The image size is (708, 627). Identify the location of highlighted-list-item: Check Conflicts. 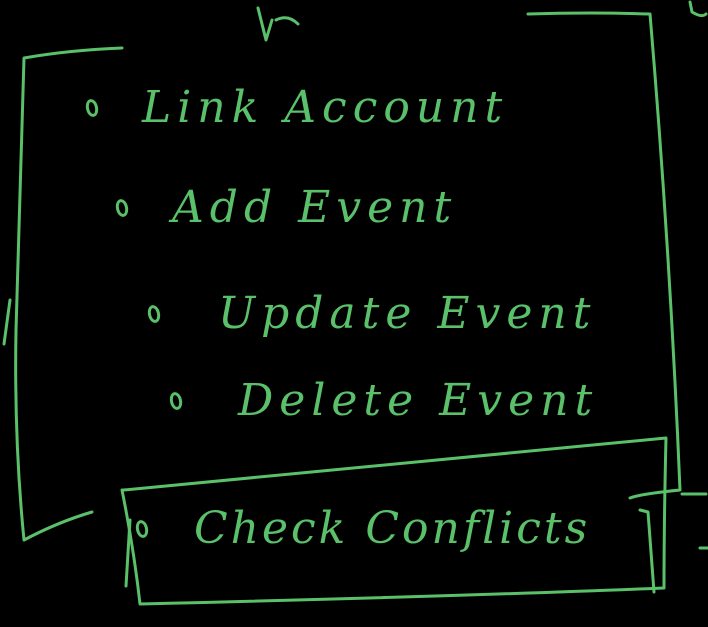
(362, 528).